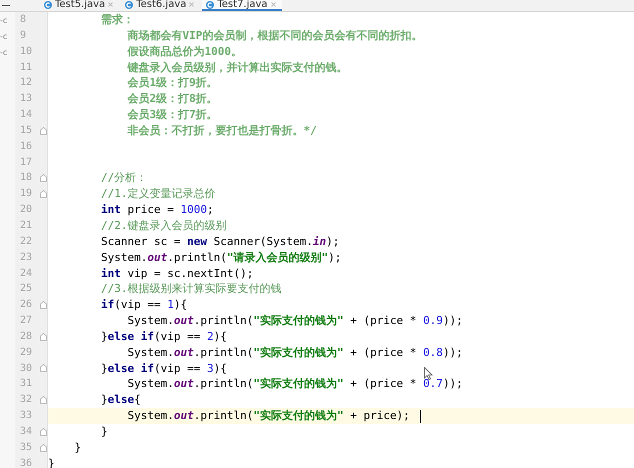 Image resolution: width=634 pixels, height=468 pixels. Describe the element at coordinates (26, 447) in the screenshot. I see `line-number: 35` at that location.